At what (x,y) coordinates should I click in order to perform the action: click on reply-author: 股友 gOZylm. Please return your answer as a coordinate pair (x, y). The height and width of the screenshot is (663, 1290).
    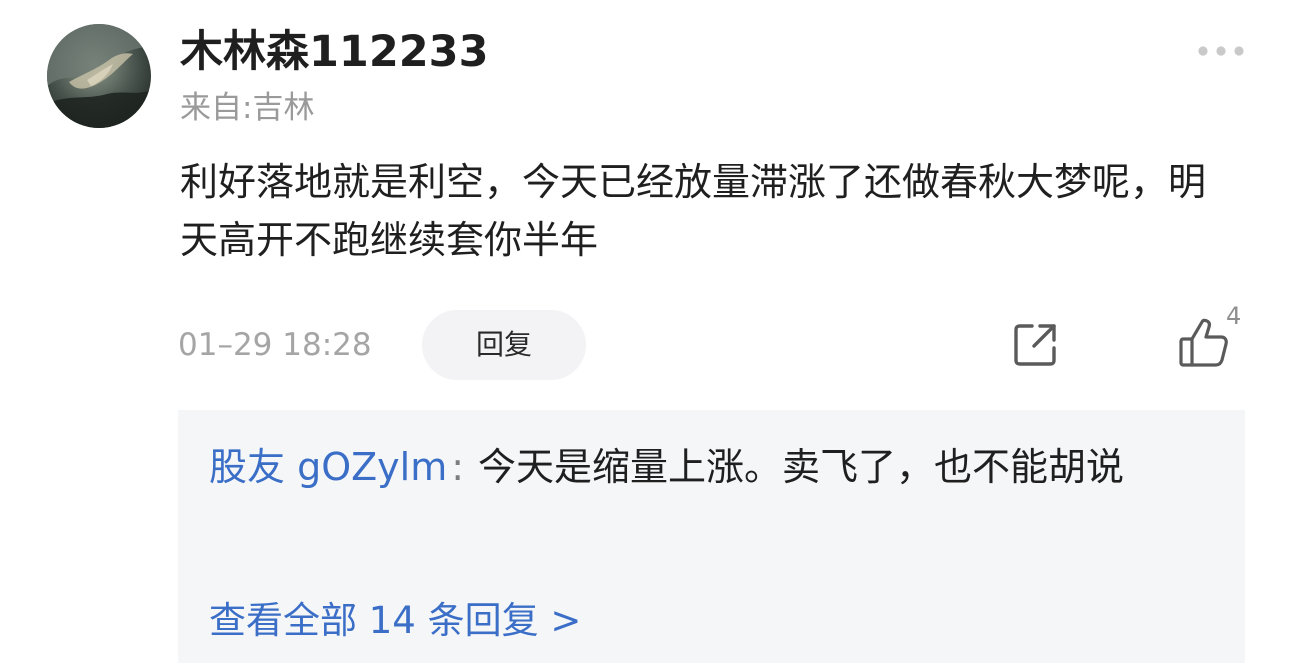
    Looking at the image, I should click on (328, 467).